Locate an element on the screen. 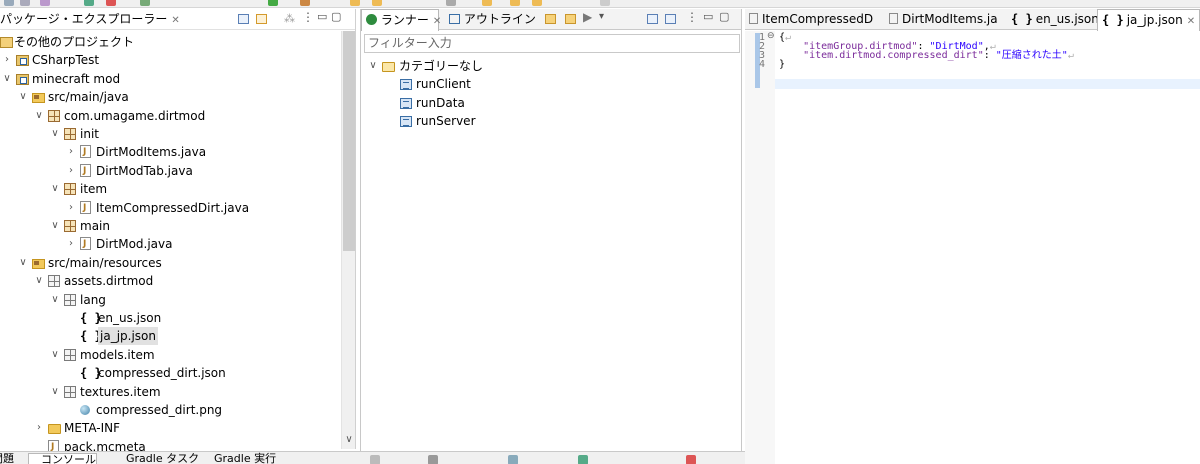  remove-all-icon is located at coordinates (433, 459).